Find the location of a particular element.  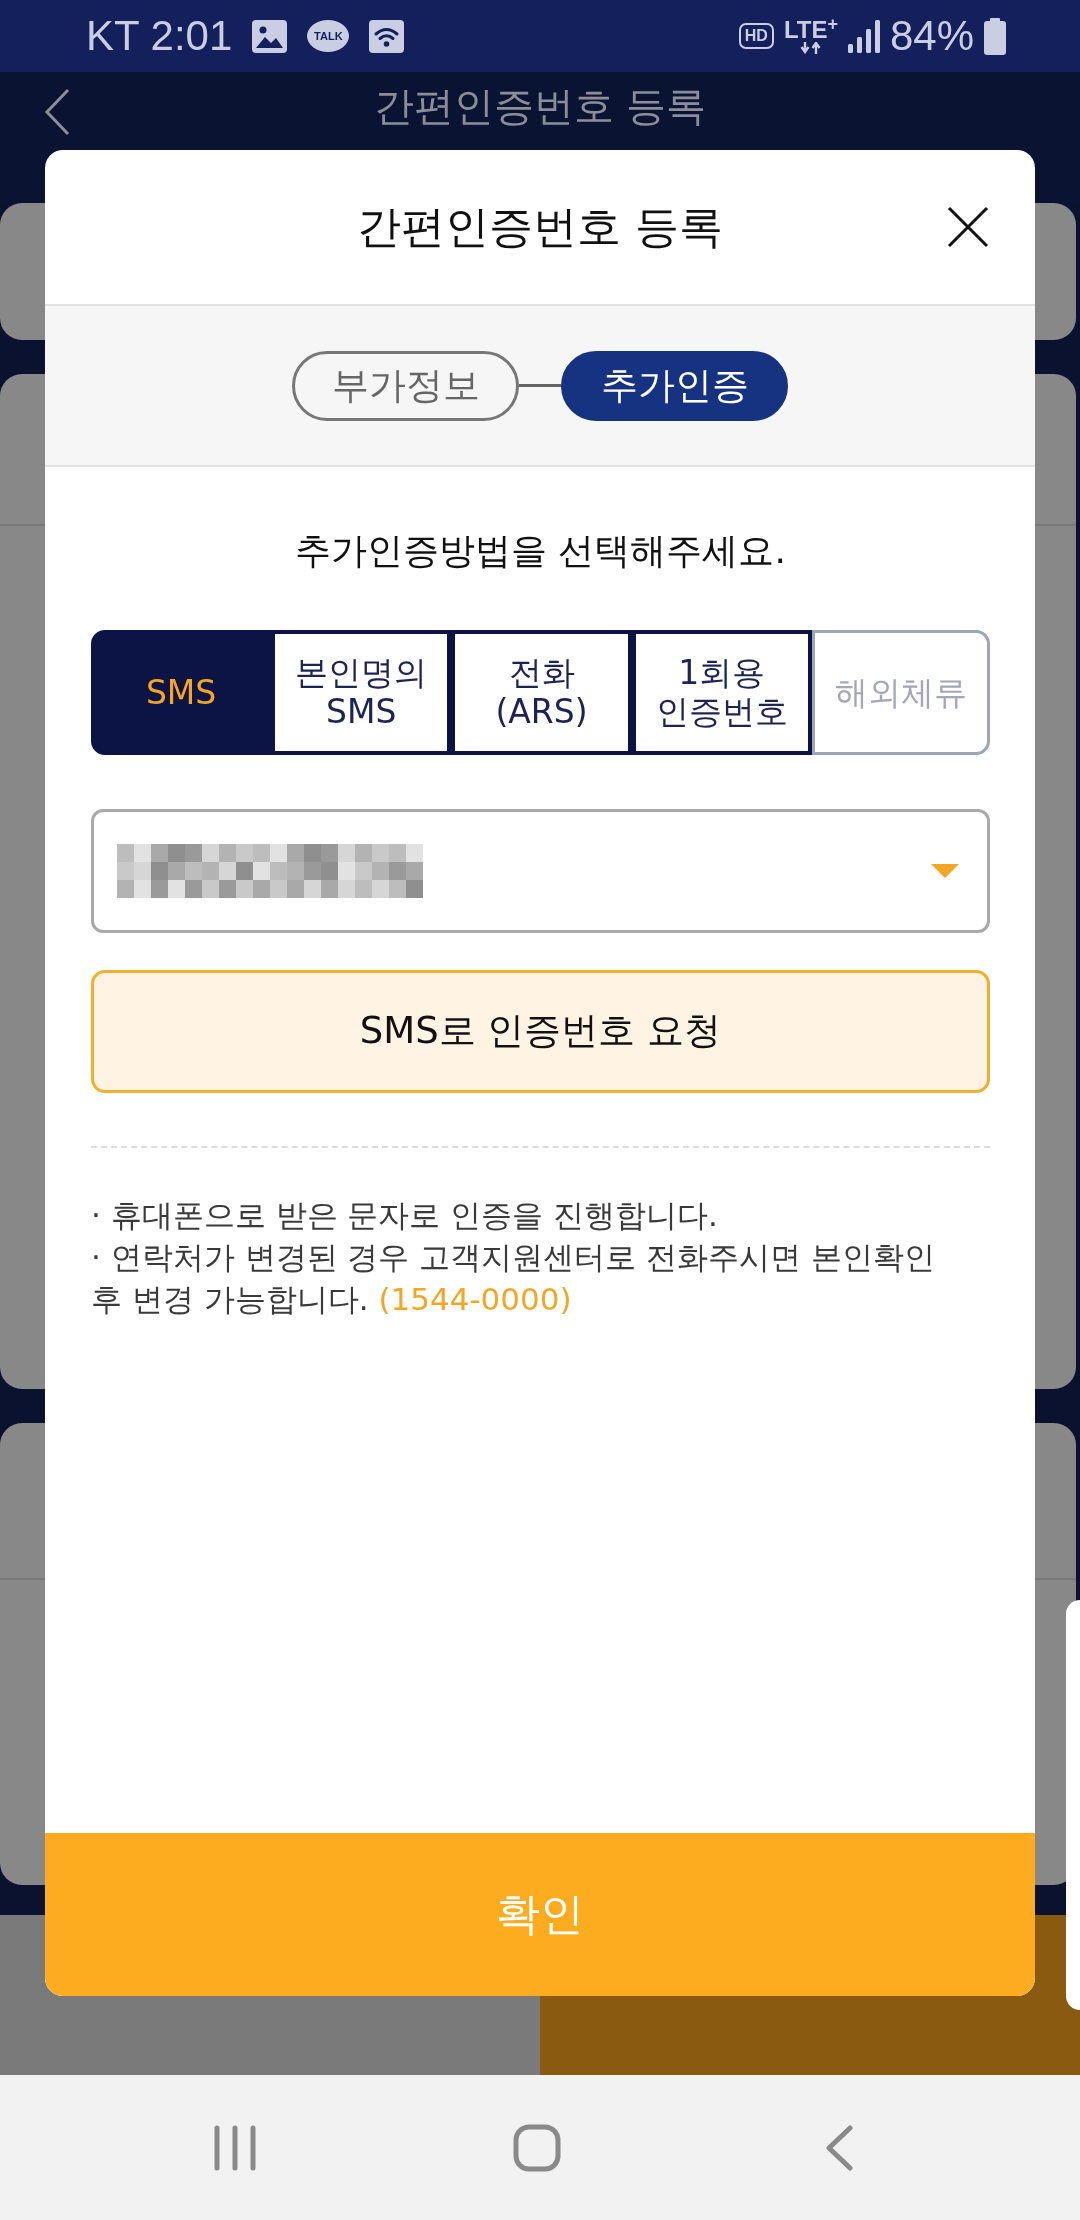

network-type-text: LTE$^{+}$ is located at coordinates (810, 30).